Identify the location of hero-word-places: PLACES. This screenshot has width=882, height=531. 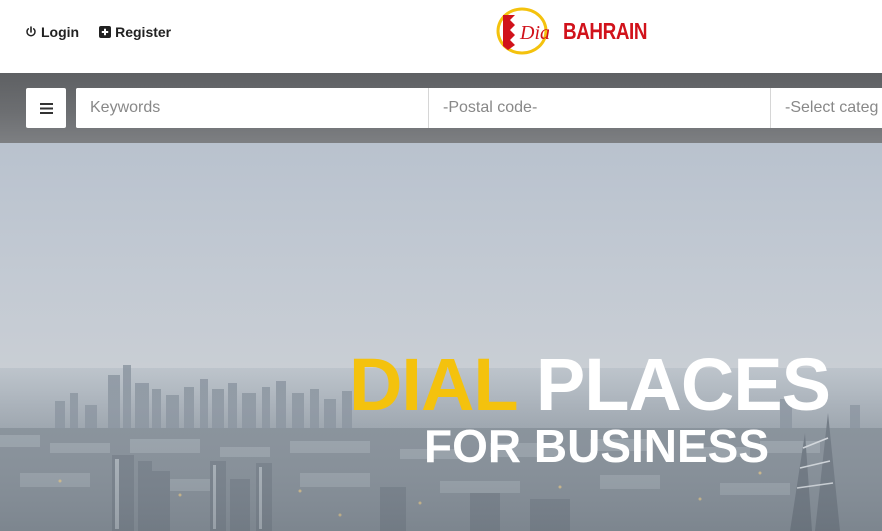
(683, 384).